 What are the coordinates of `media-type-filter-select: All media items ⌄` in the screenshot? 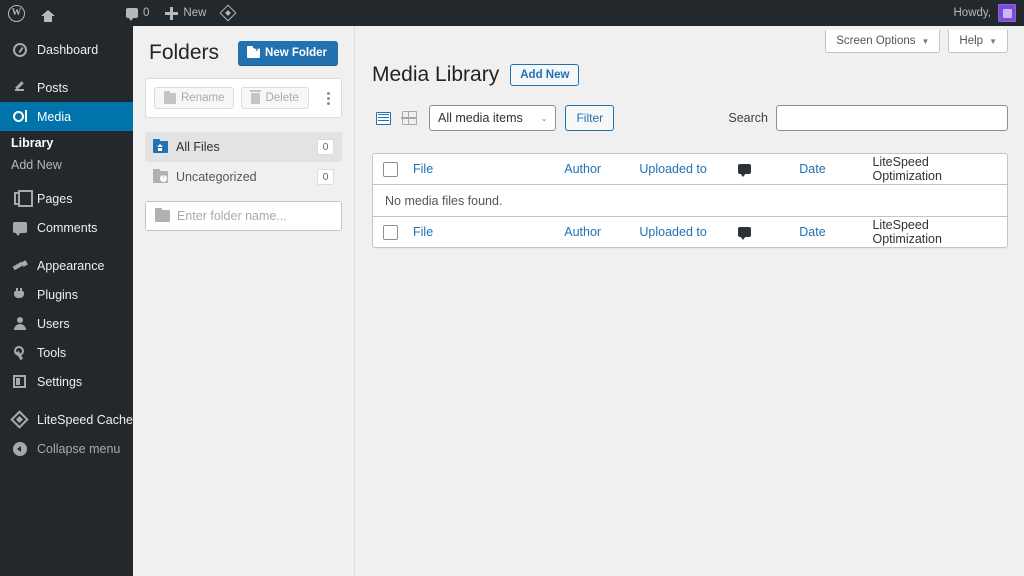 It's located at (493, 118).